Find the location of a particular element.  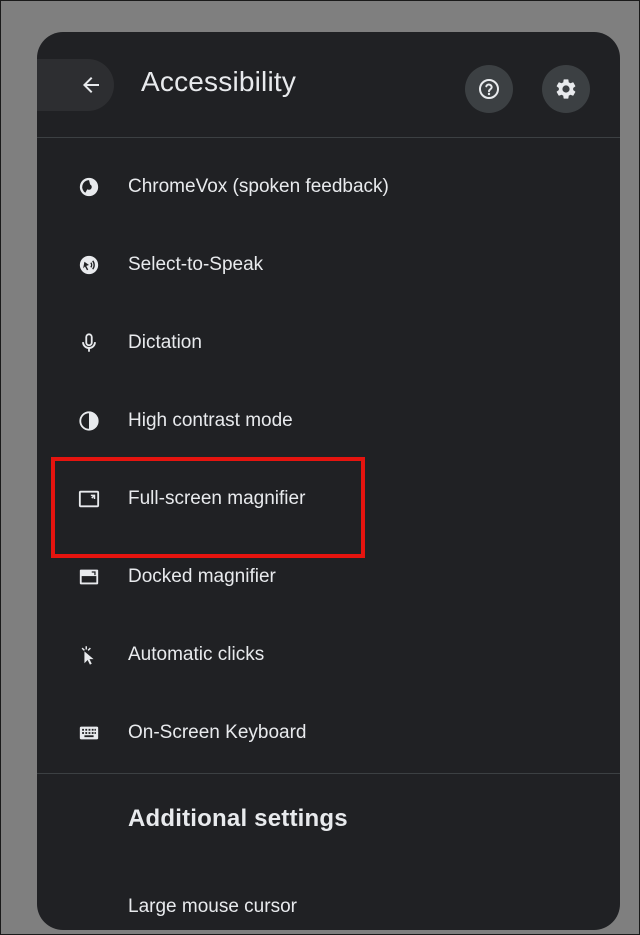

item-large-mouse-cursor: Large mouse cursor is located at coordinates (328, 901).